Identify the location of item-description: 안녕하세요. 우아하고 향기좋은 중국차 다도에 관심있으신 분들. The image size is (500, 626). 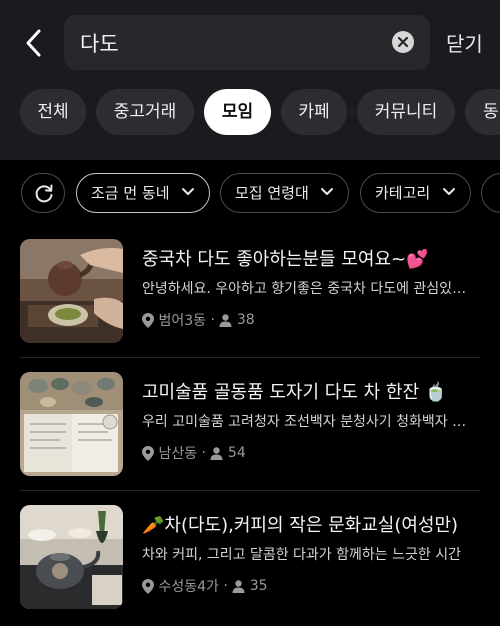
(307, 289).